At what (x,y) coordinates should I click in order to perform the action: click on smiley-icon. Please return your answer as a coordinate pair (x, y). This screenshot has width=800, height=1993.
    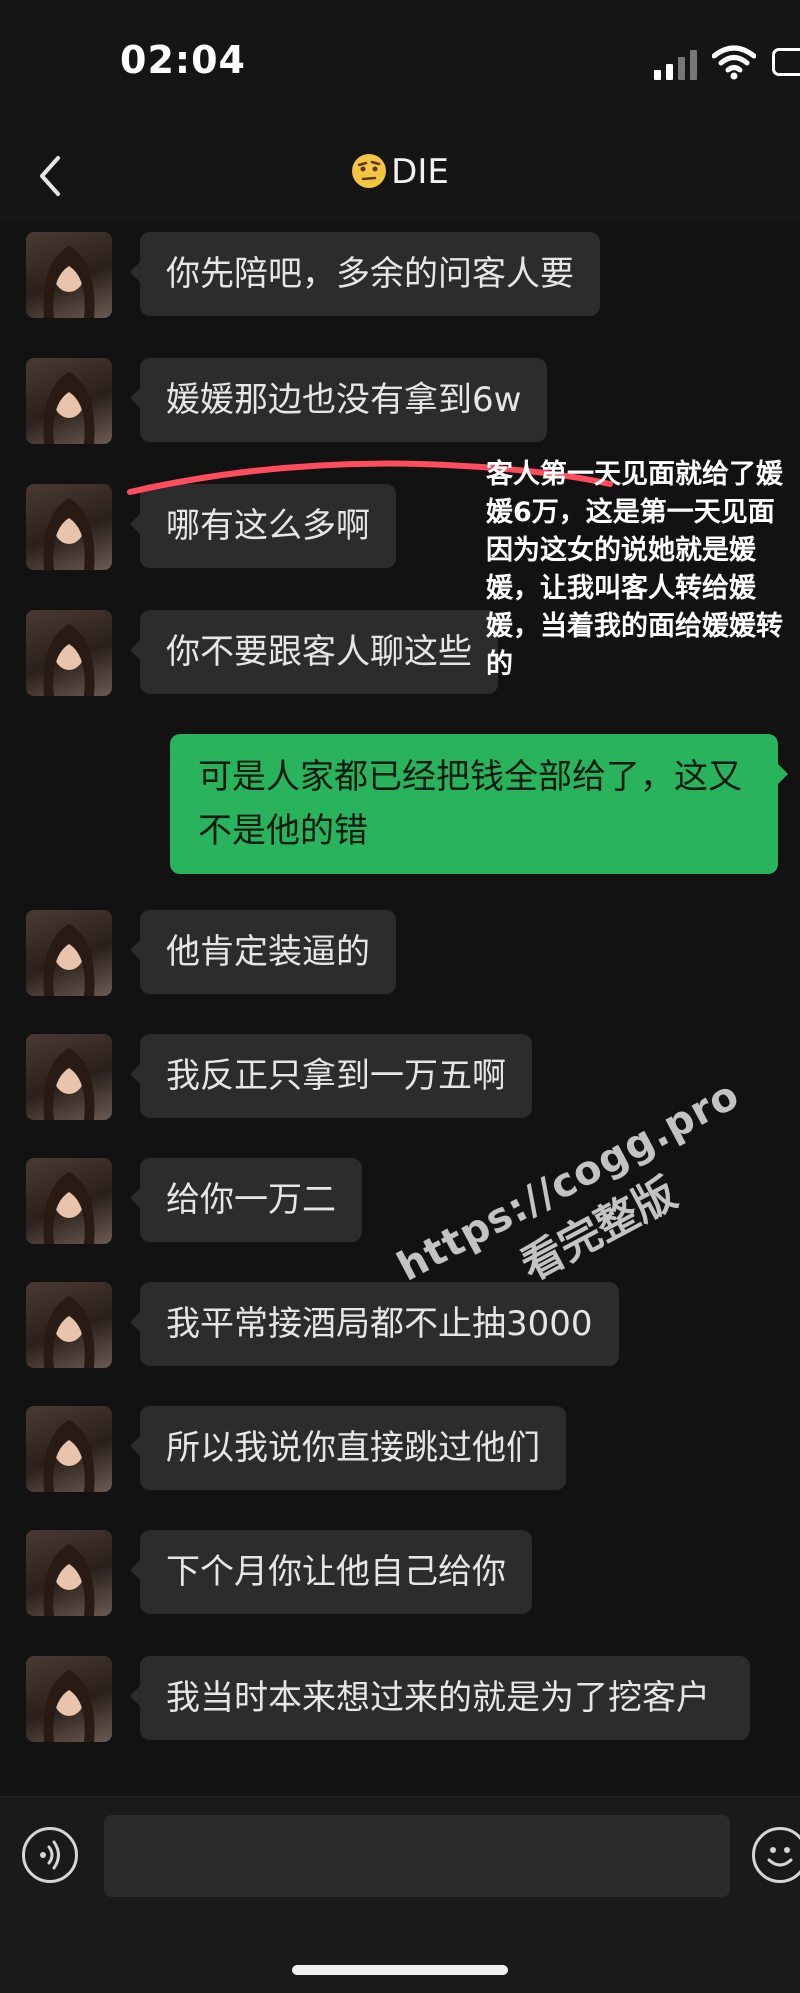
    Looking at the image, I should click on (780, 1857).